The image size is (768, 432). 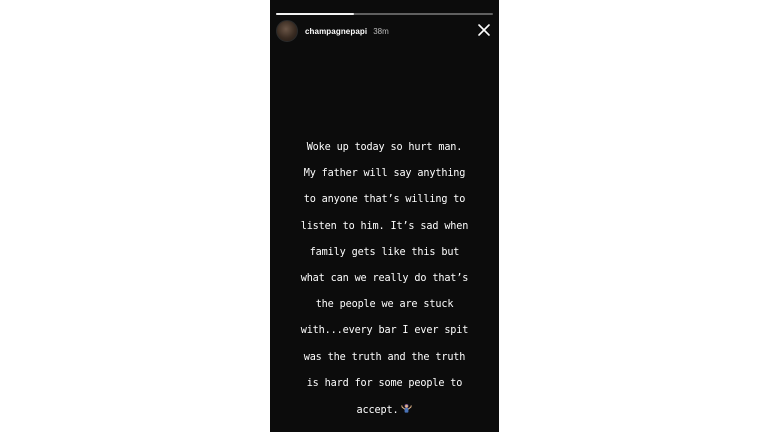 What do you see at coordinates (384, 200) in the screenshot?
I see `story-text-line: to anyone that’s willing to` at bounding box center [384, 200].